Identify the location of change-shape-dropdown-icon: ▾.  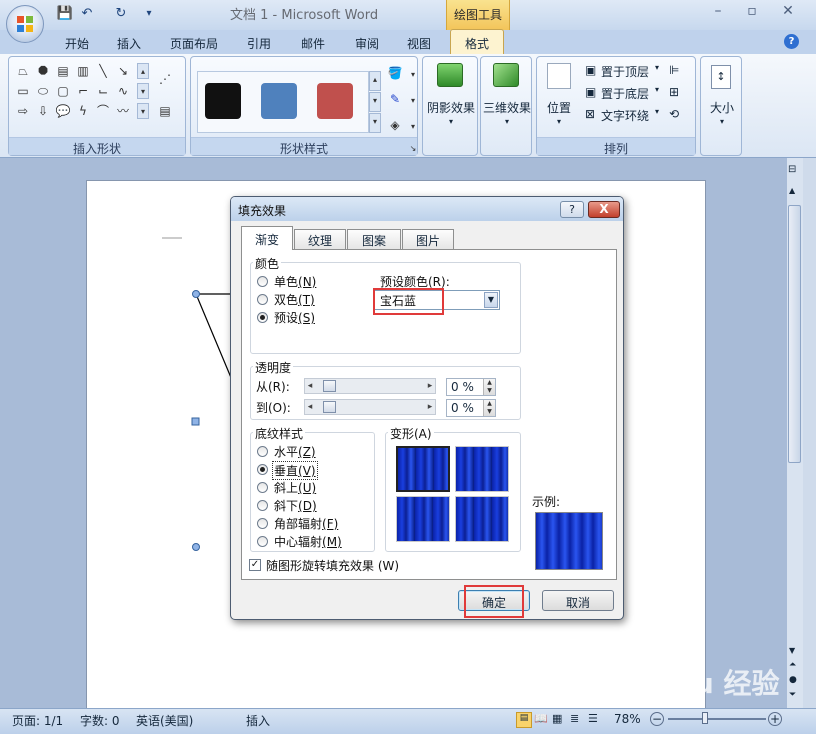
(413, 127).